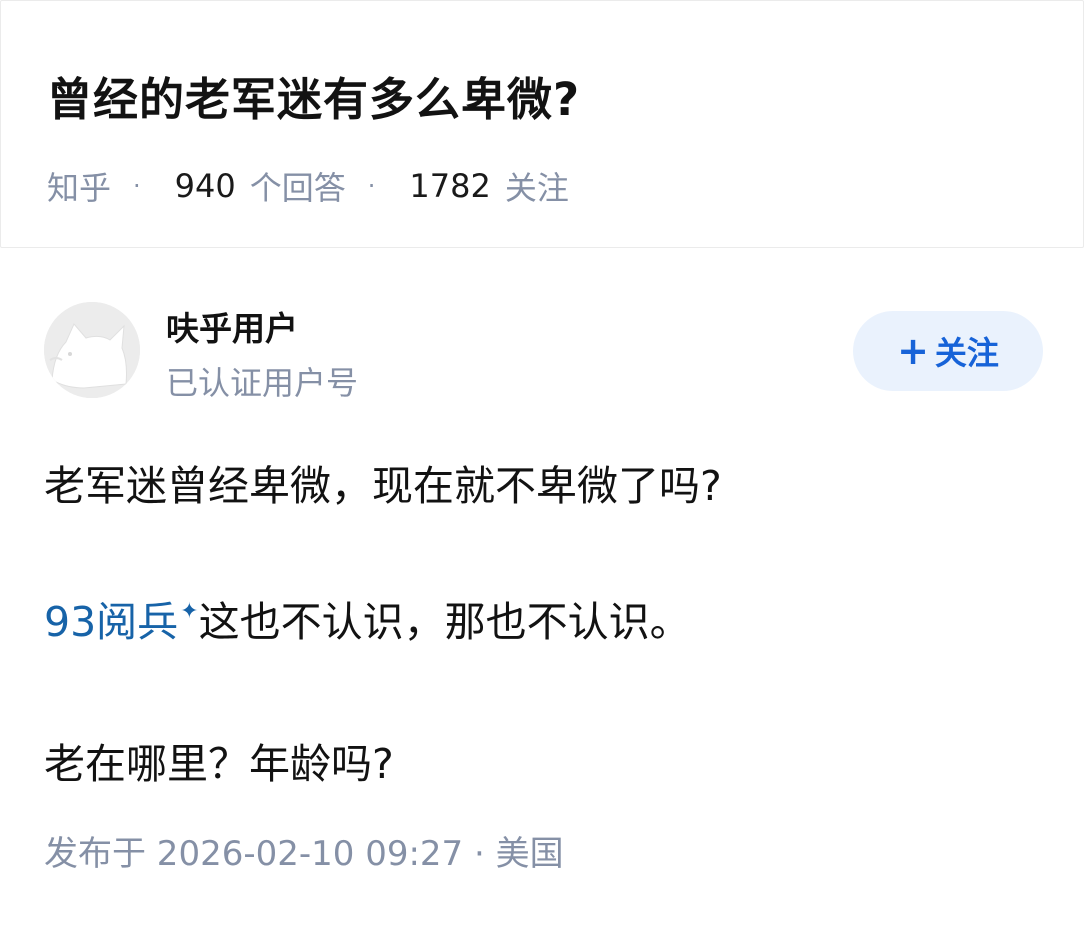  I want to click on author-name: 呋乎用户, so click(232, 326).